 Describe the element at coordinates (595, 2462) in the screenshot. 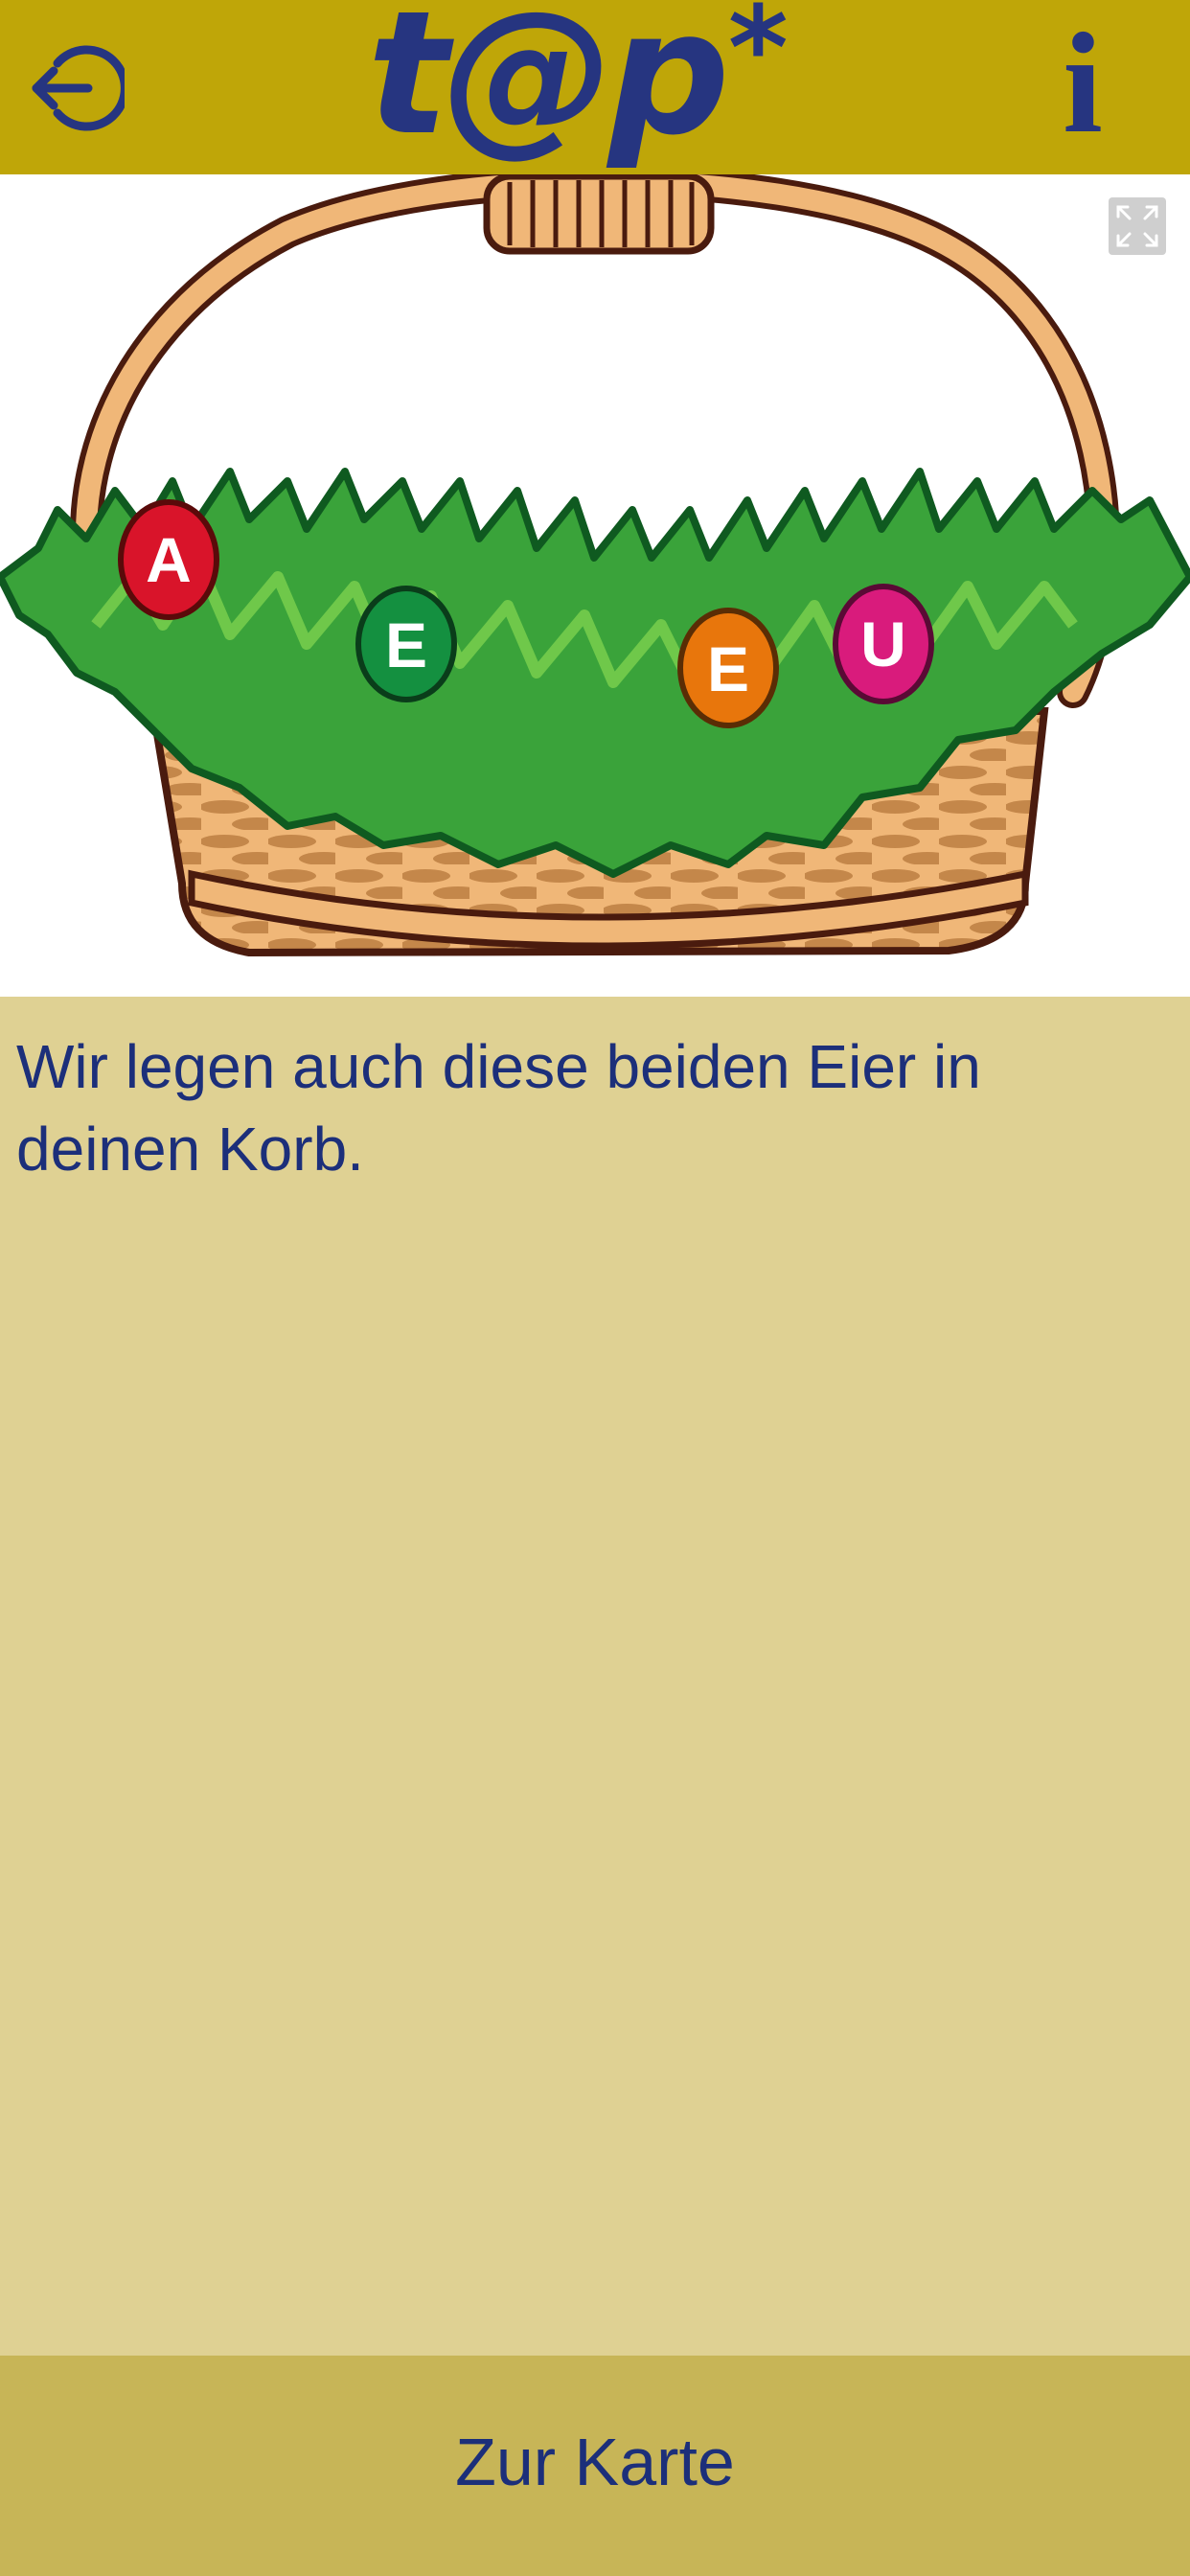

I see `to-map-label: Zur Karte` at that location.